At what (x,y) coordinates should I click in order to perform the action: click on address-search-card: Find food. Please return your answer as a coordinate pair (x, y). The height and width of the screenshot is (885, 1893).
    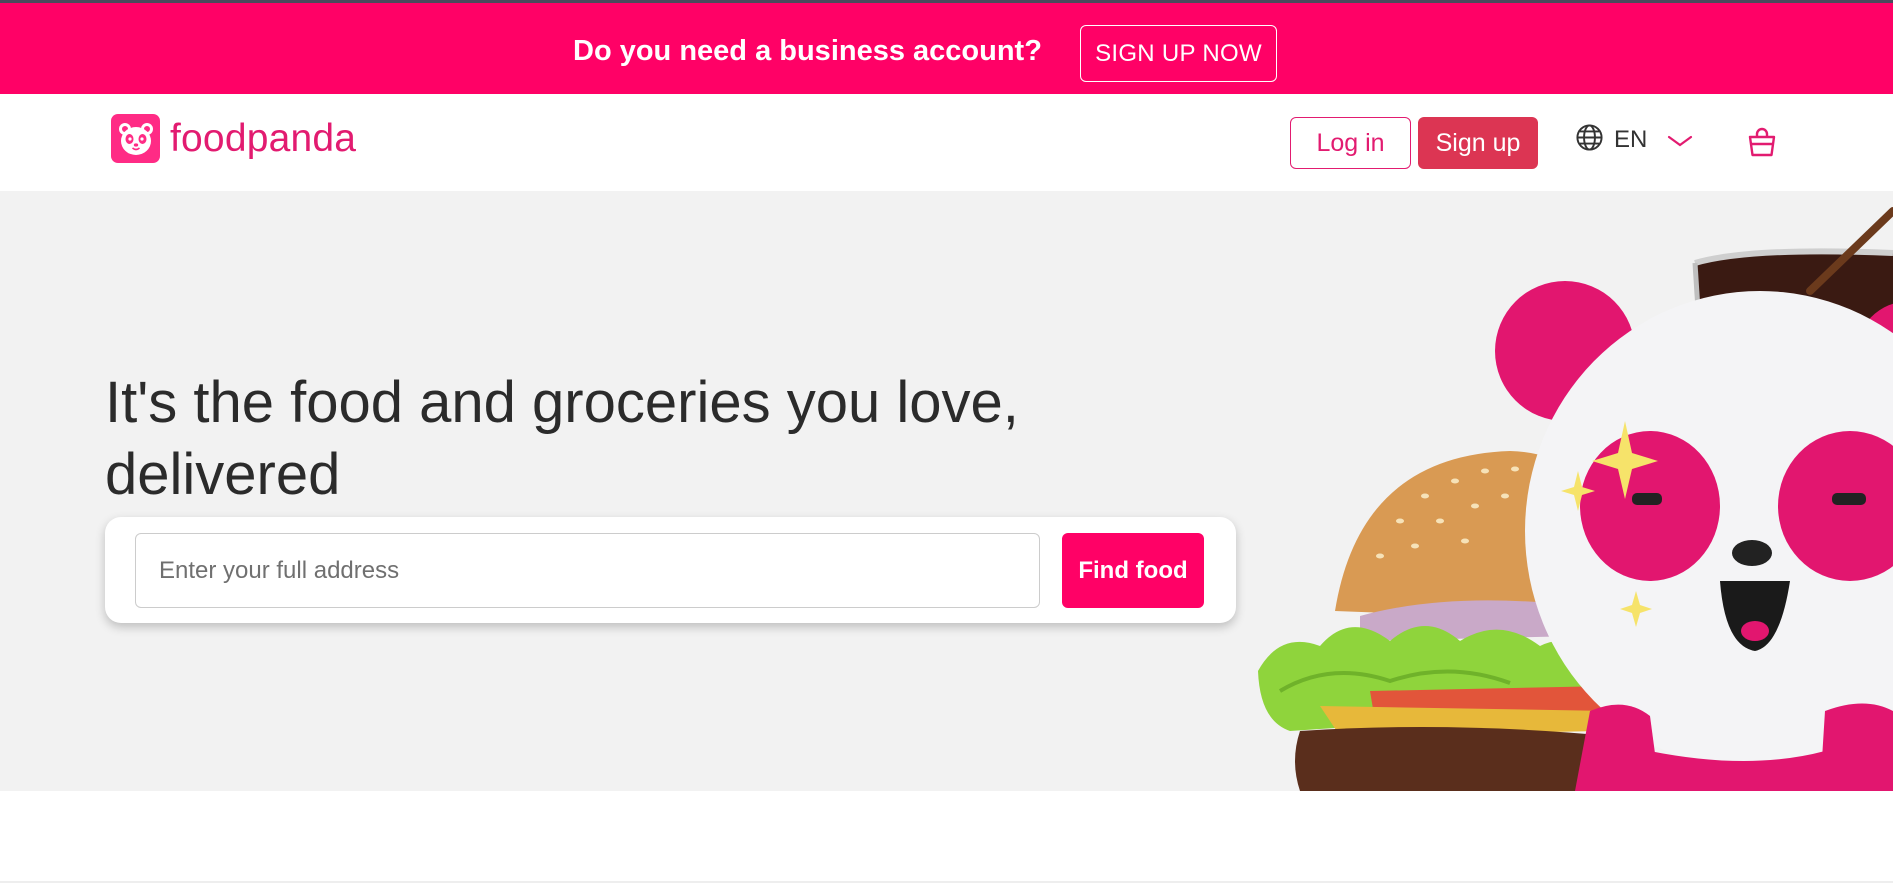
    Looking at the image, I should click on (670, 570).